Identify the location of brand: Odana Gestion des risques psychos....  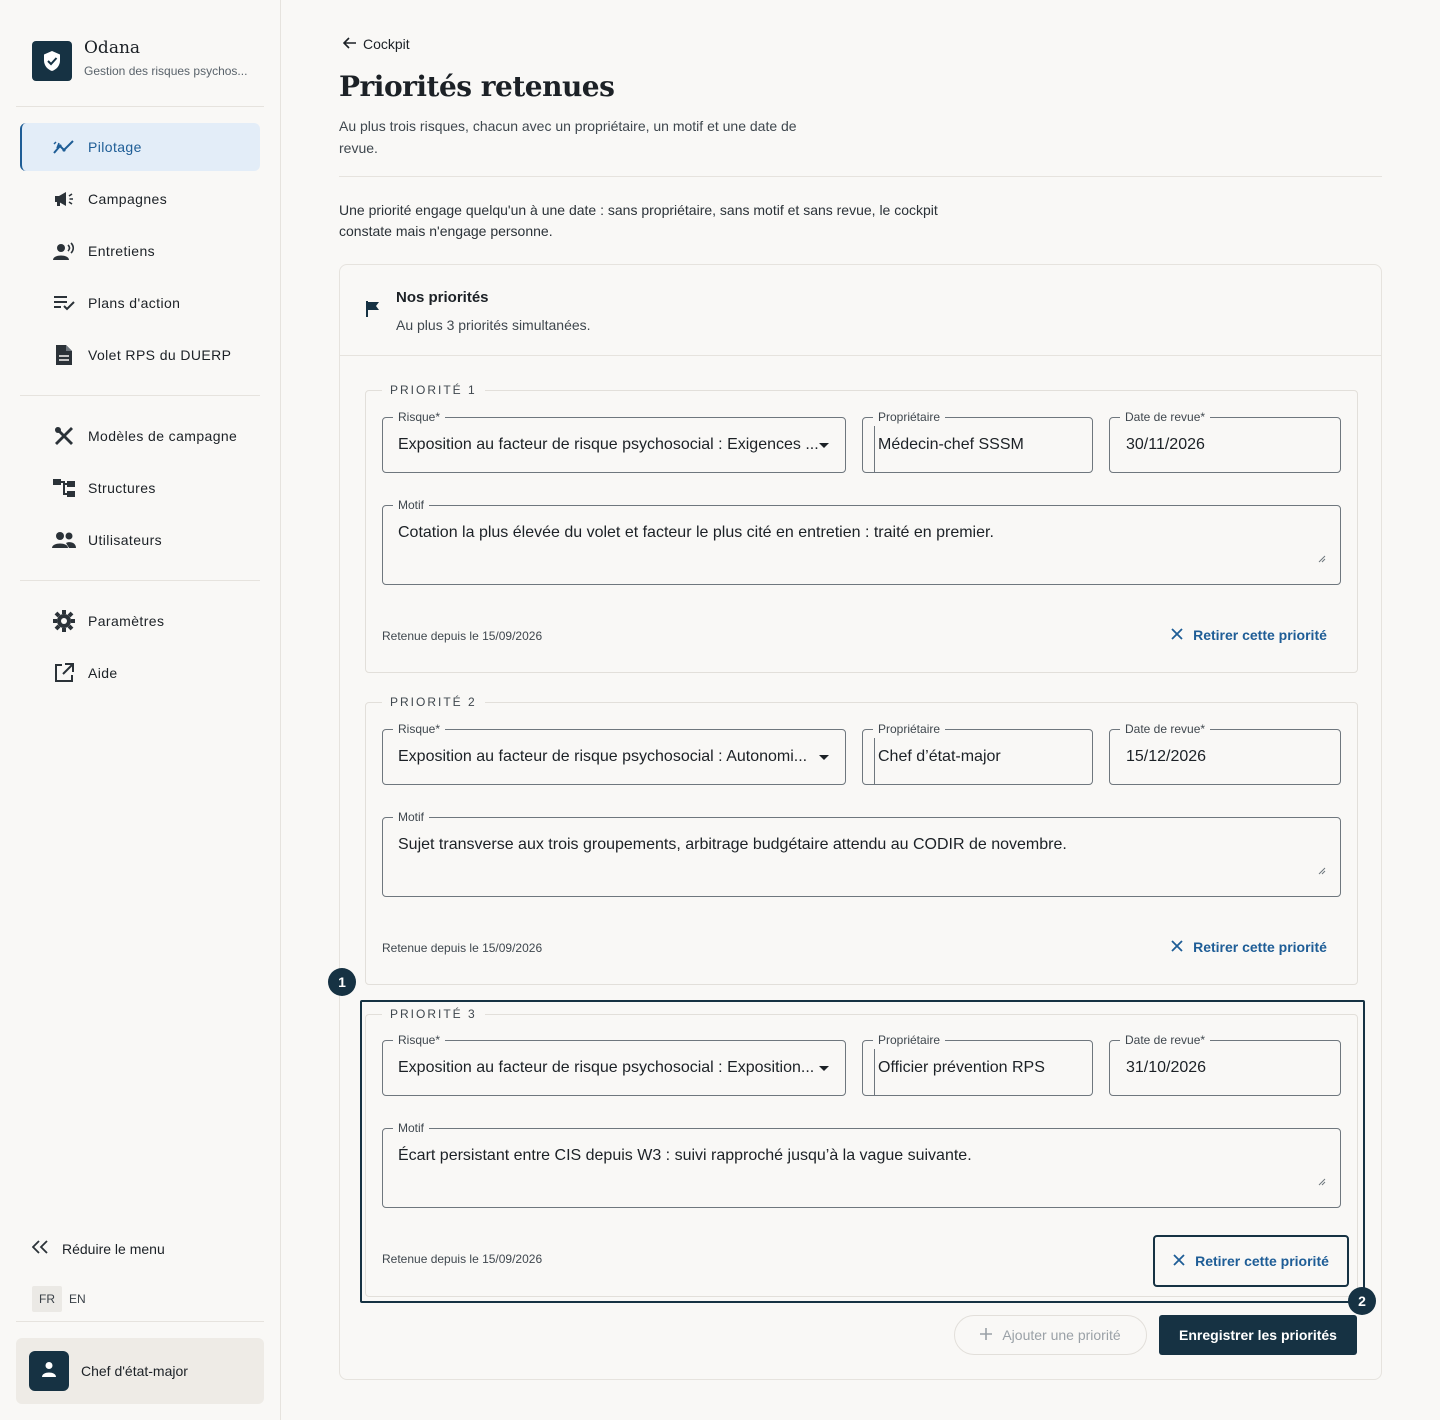
(140, 59).